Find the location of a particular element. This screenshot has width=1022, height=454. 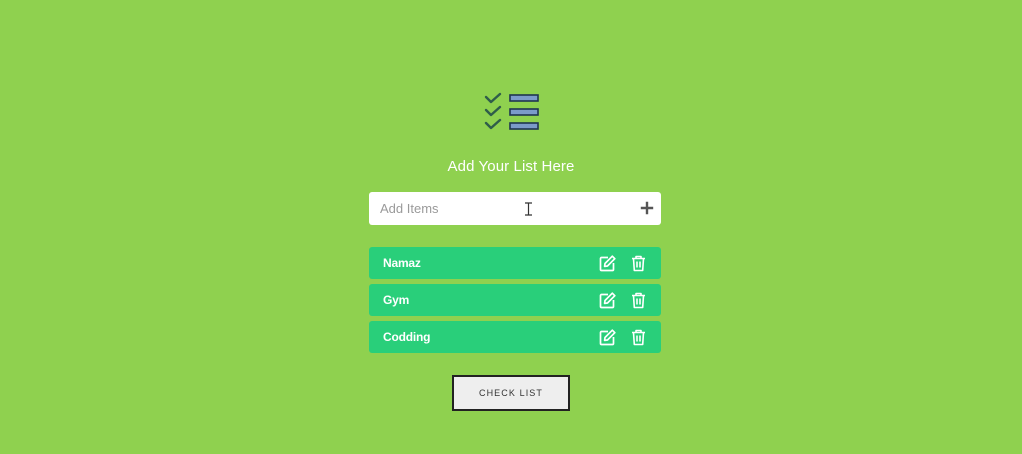

list-item: Codding is located at coordinates (515, 337).